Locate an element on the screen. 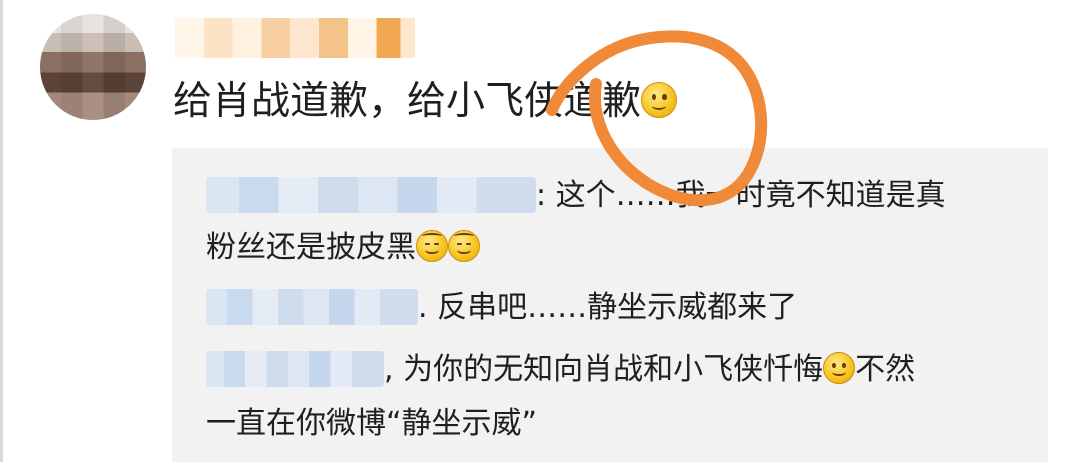 The width and height of the screenshot is (1080, 462). reply-2-line-1: . 反串吧……静坐示威都来了 is located at coordinates (501, 308).